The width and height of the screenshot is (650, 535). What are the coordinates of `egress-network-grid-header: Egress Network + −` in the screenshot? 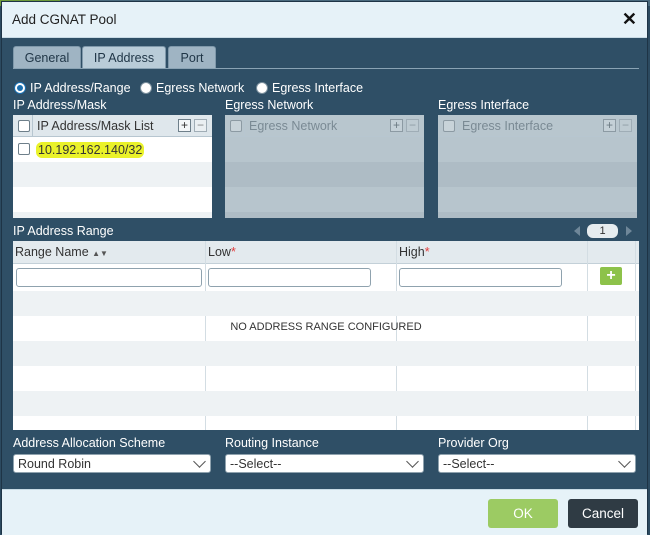 It's located at (324, 126).